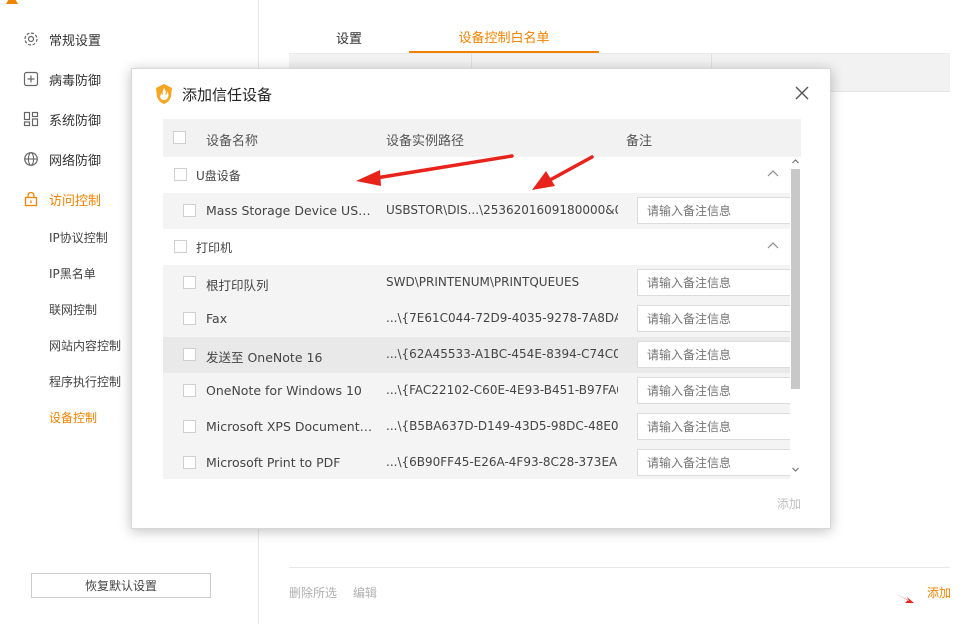 The width and height of the screenshot is (965, 624). What do you see at coordinates (214, 248) in the screenshot?
I see `group-label: 打印机` at bounding box center [214, 248].